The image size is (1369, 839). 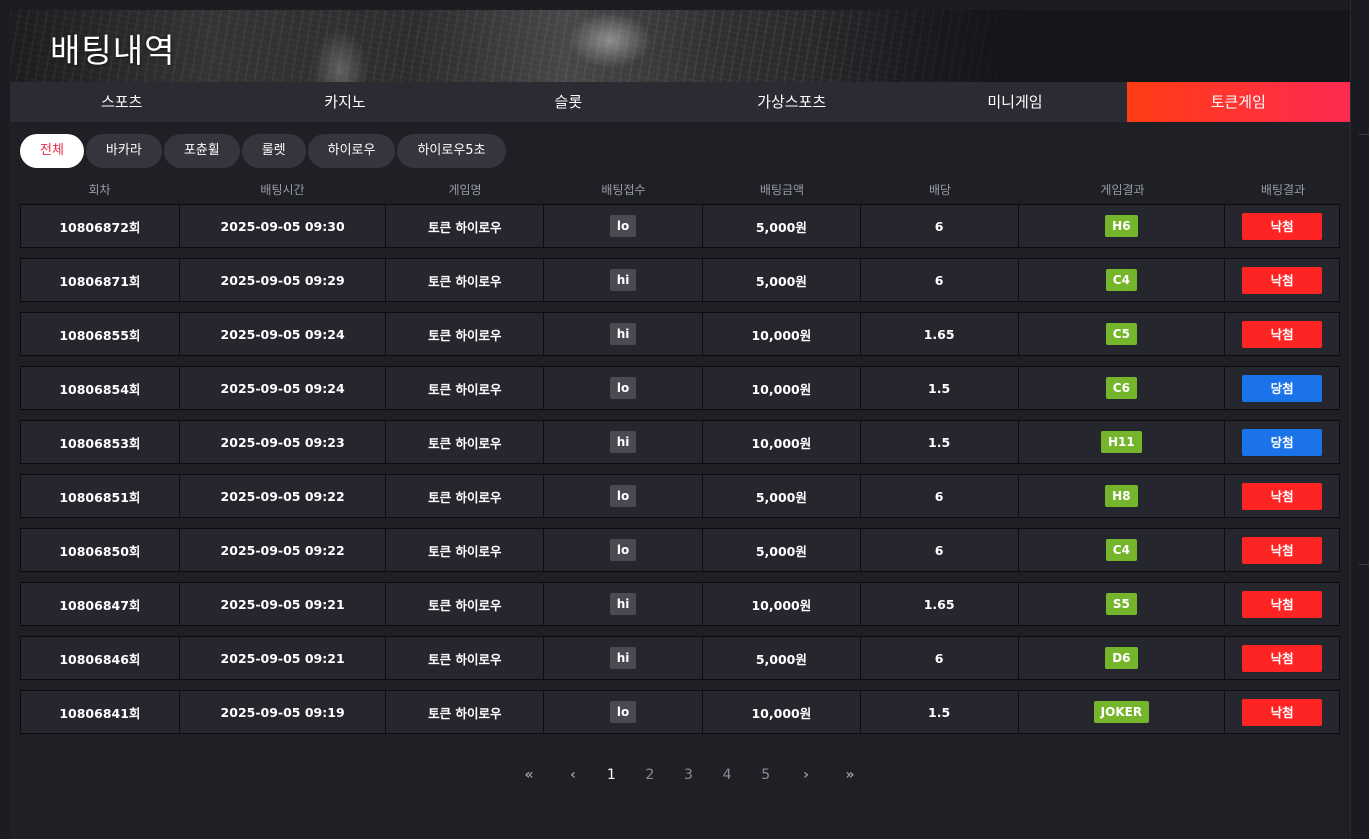 I want to click on game-filter-tabs: 전체 바카라 포츈휠 룰렛 하이로우 하이로우5초, so click(x=263, y=151).